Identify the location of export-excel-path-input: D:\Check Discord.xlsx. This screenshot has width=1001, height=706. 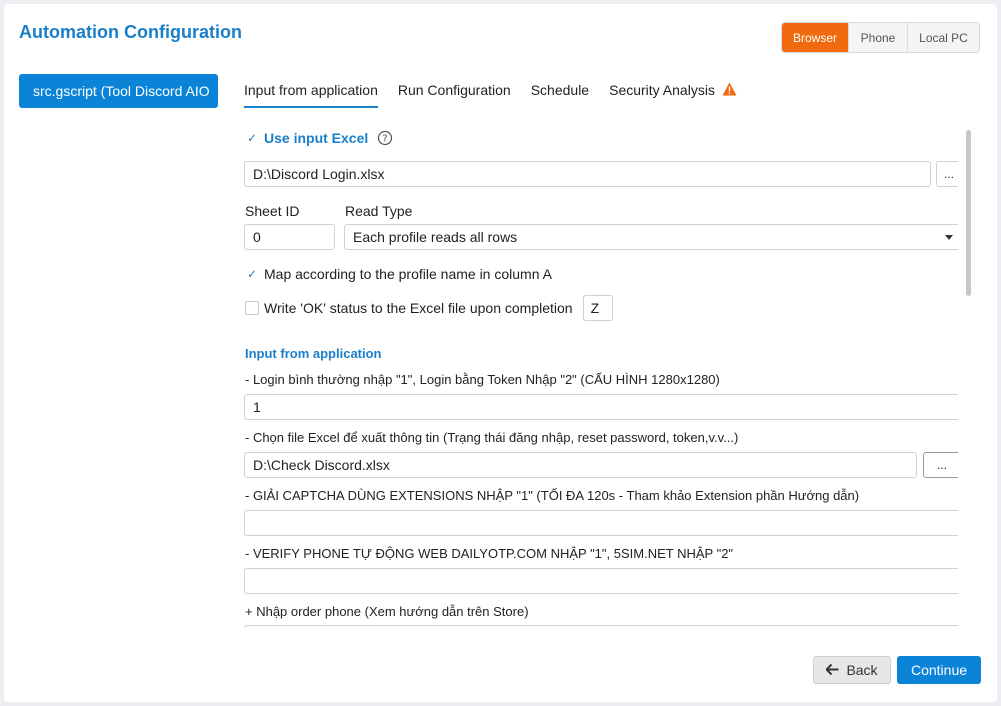
(580, 465).